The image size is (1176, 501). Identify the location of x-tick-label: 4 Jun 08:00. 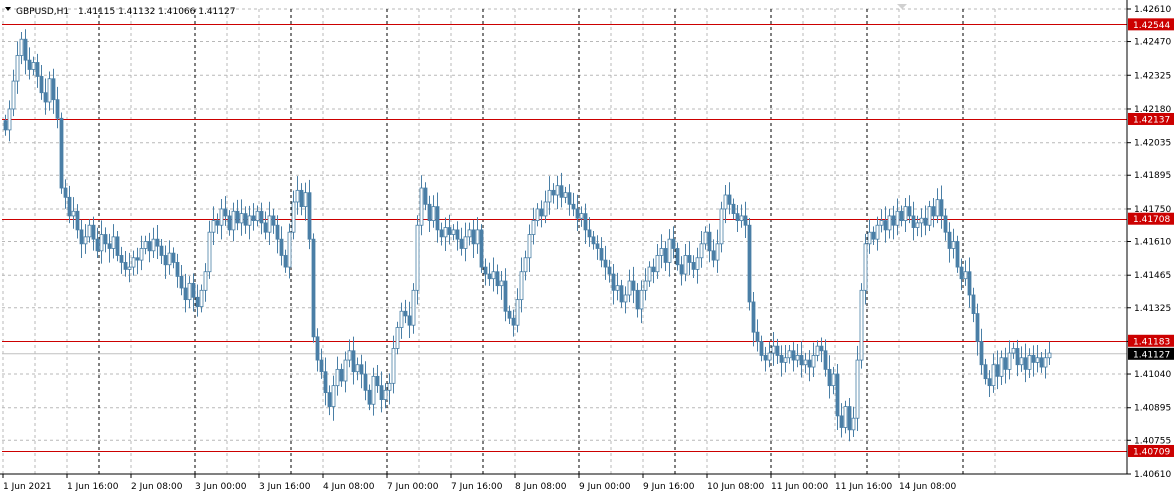
(349, 487).